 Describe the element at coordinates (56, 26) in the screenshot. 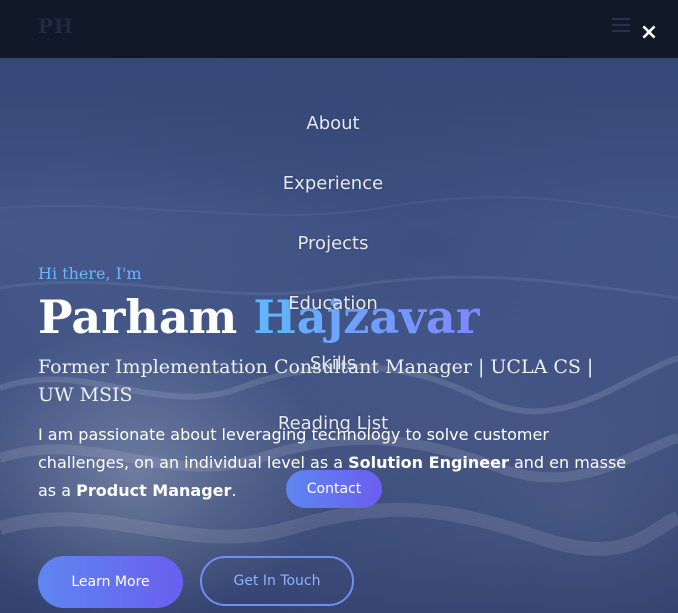

I see `site-logo: PH` at that location.